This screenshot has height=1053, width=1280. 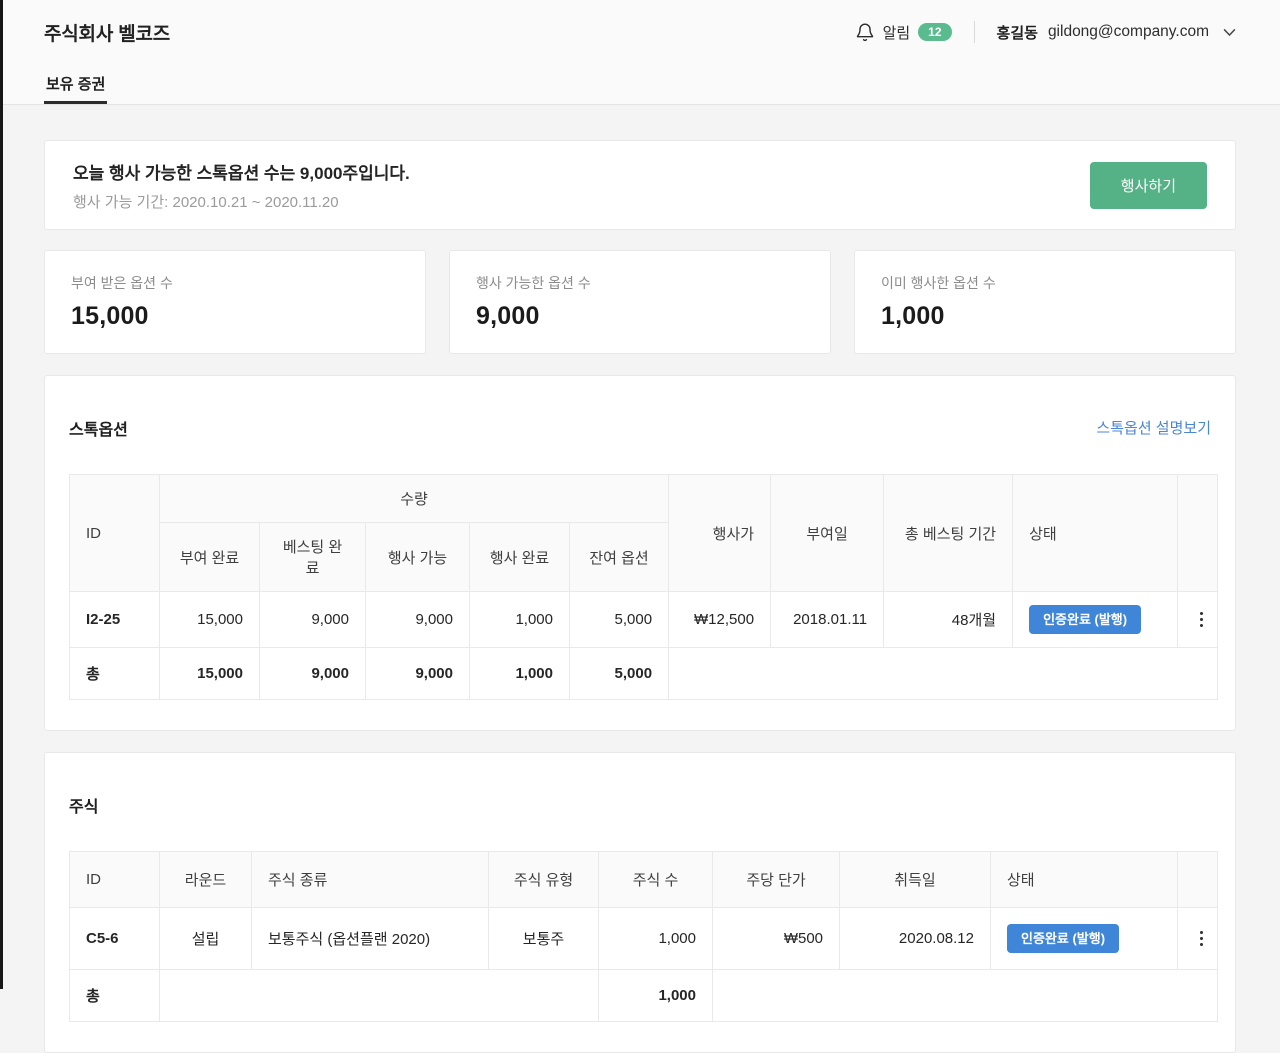 What do you see at coordinates (948, 619) in the screenshot?
I see `option-vesting-period: 48개월` at bounding box center [948, 619].